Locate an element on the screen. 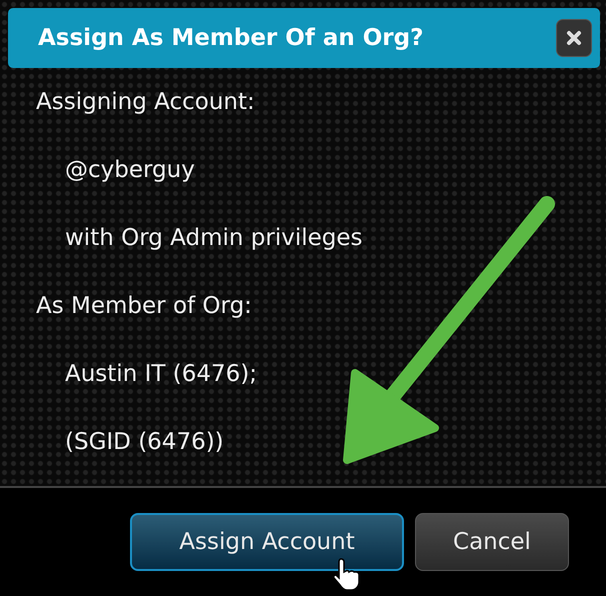 Image resolution: width=606 pixels, height=596 pixels. field-label: As Member of Org: is located at coordinates (144, 306).